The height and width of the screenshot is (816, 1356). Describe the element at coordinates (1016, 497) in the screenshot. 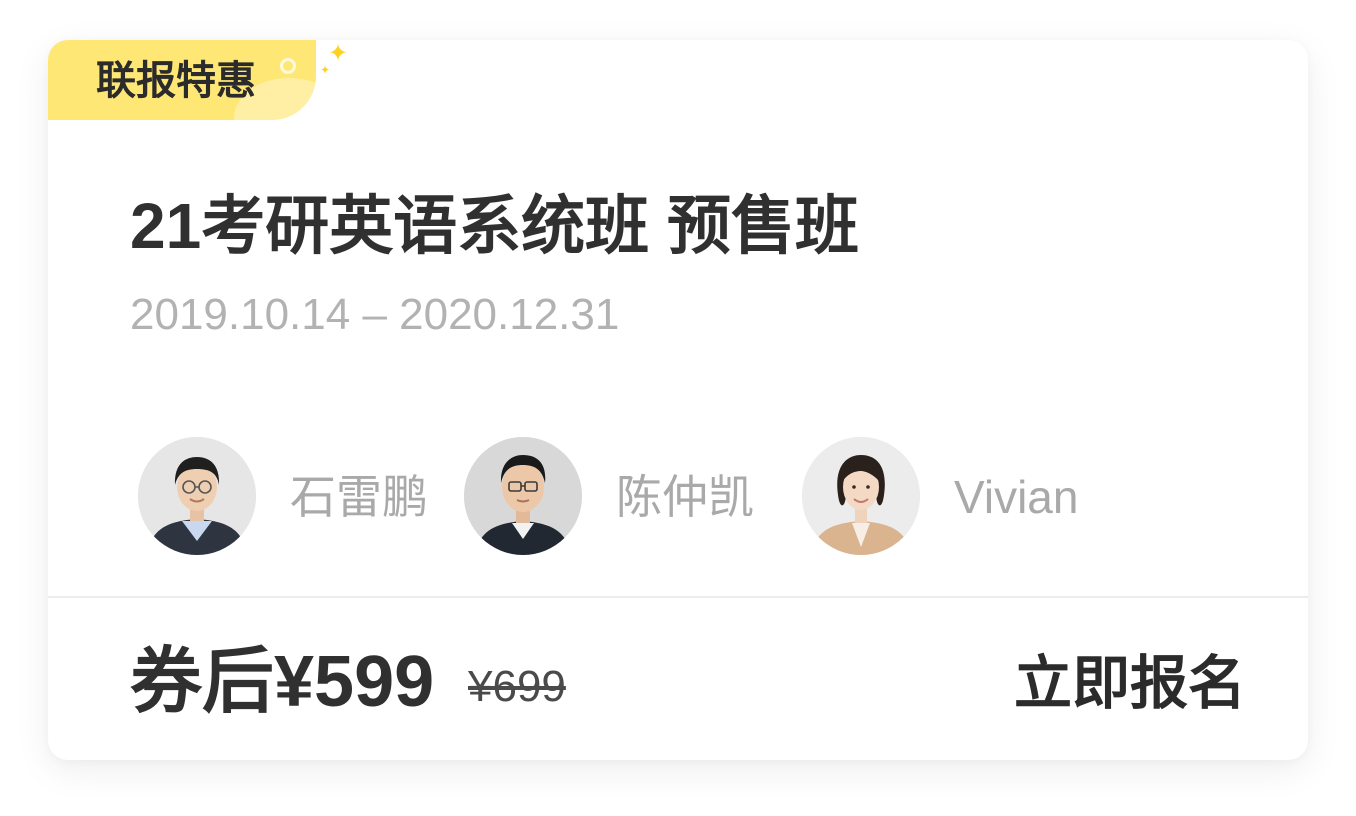

I see `teacher-name: Vivian` at that location.